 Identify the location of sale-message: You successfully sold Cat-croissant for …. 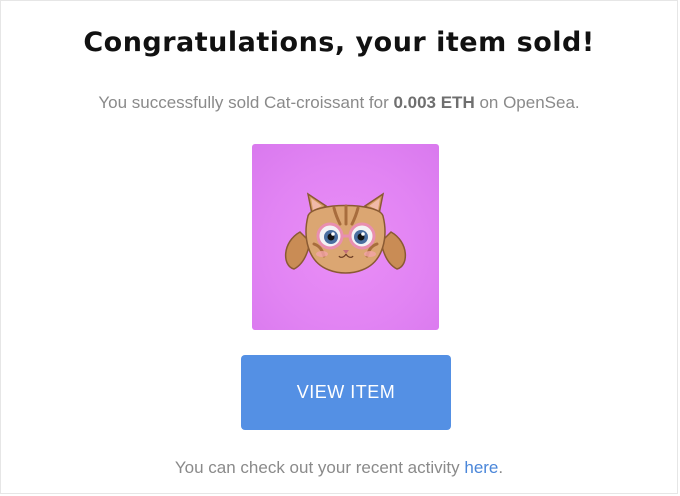
(339, 103).